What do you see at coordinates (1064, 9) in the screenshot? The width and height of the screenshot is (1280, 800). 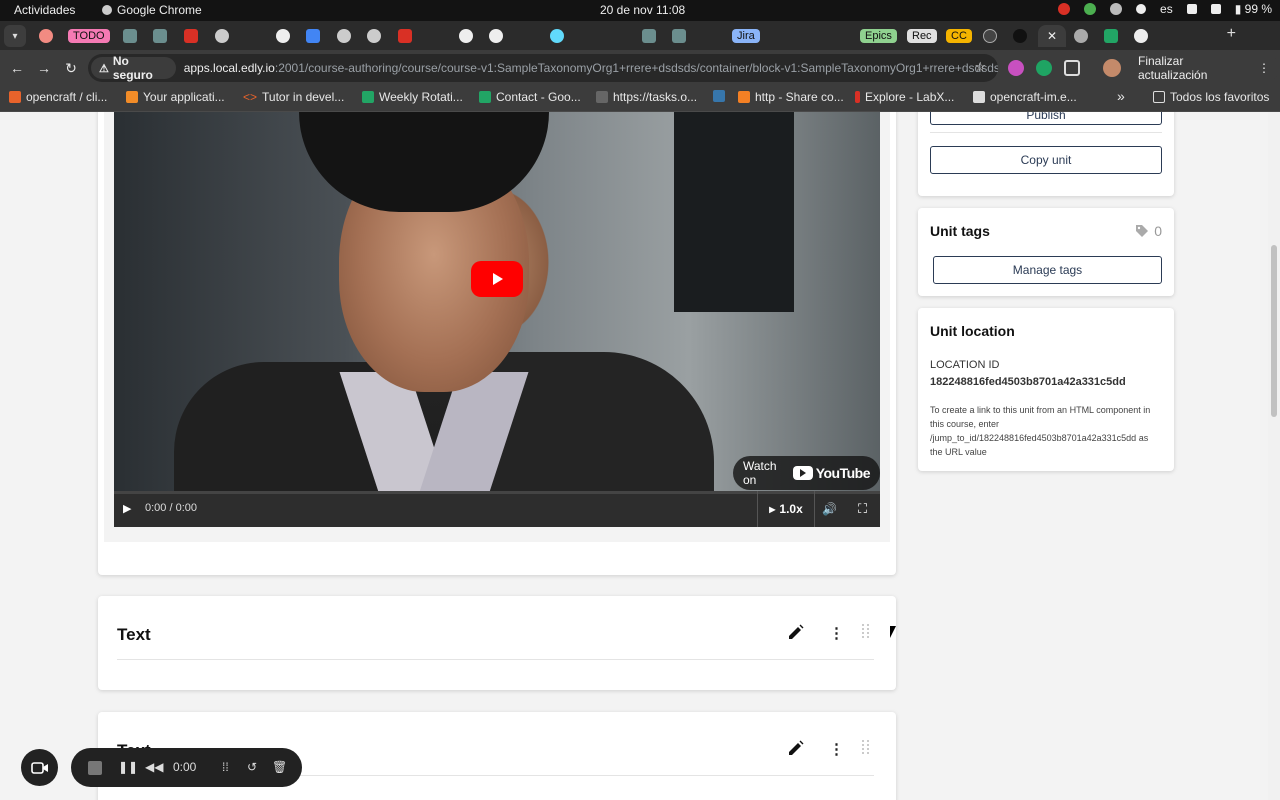 I see `gmail-indicator-icon` at bounding box center [1064, 9].